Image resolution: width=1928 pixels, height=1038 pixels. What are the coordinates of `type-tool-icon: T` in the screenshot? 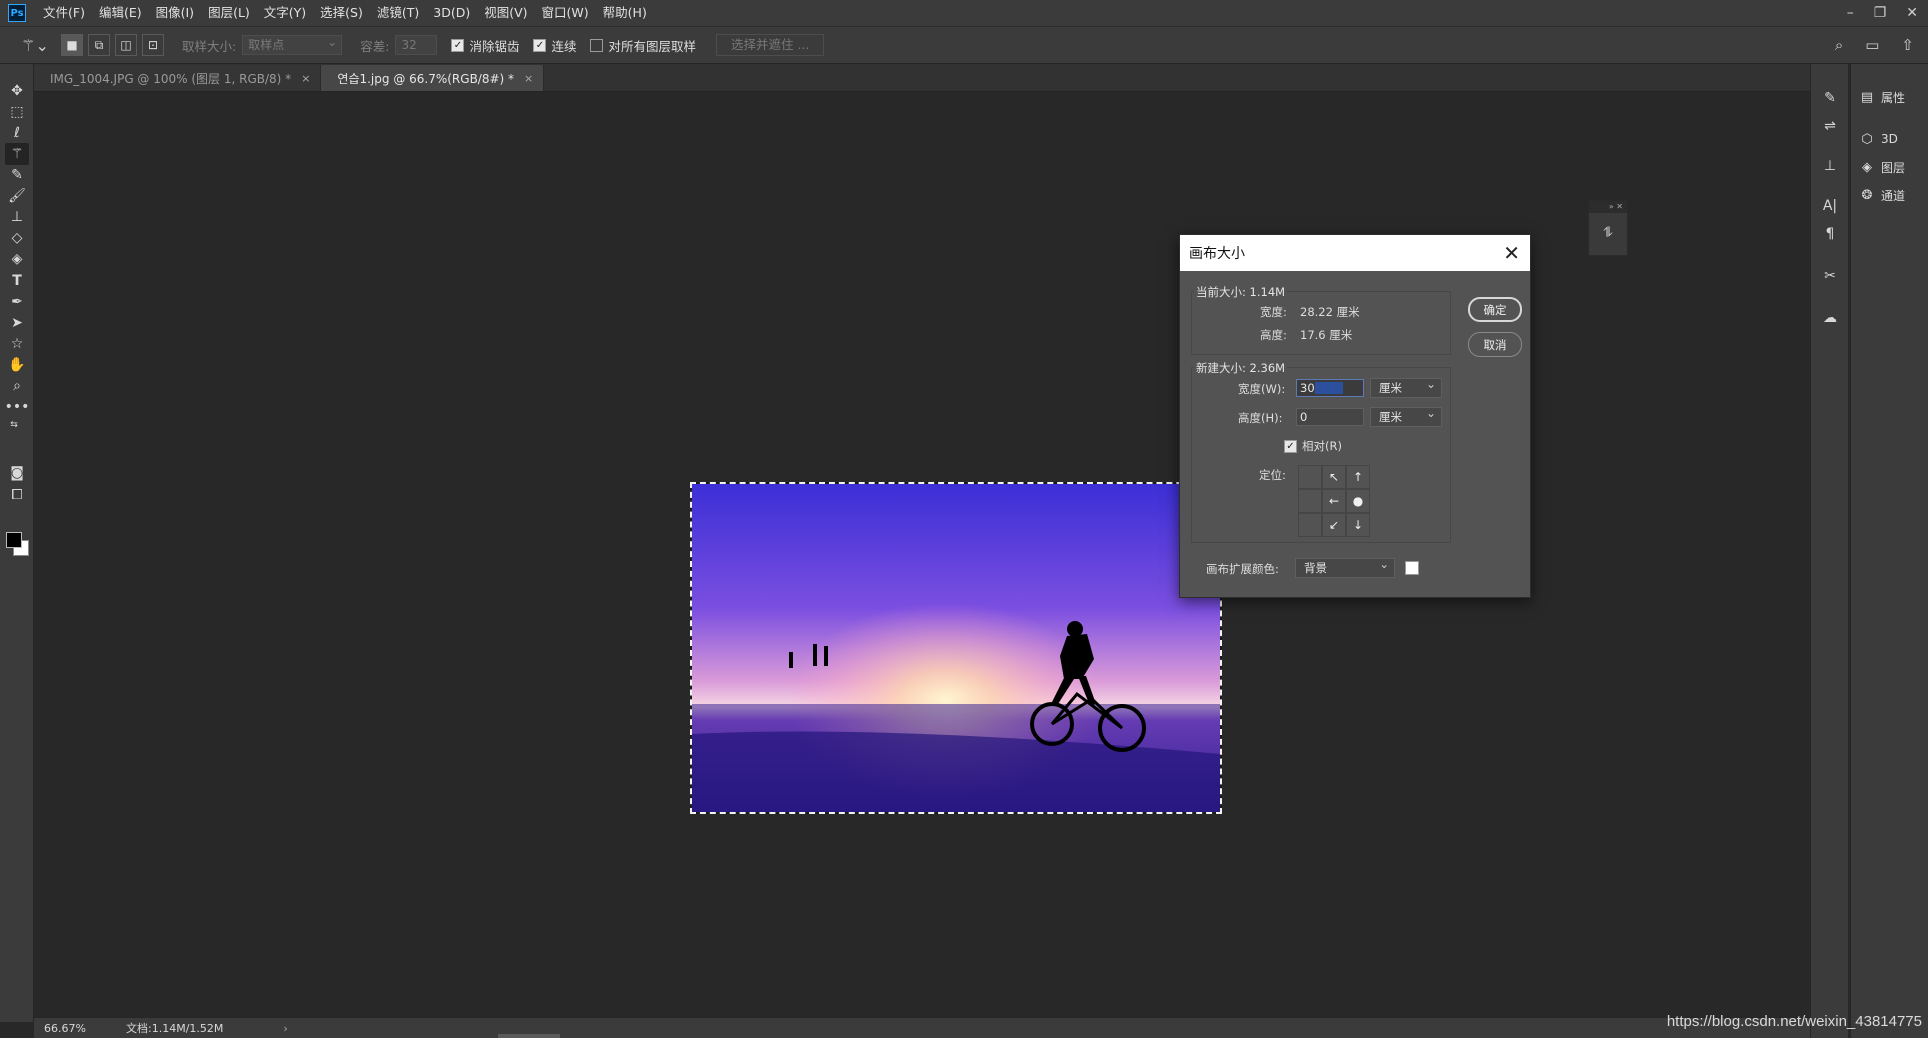 It's located at (17, 281).